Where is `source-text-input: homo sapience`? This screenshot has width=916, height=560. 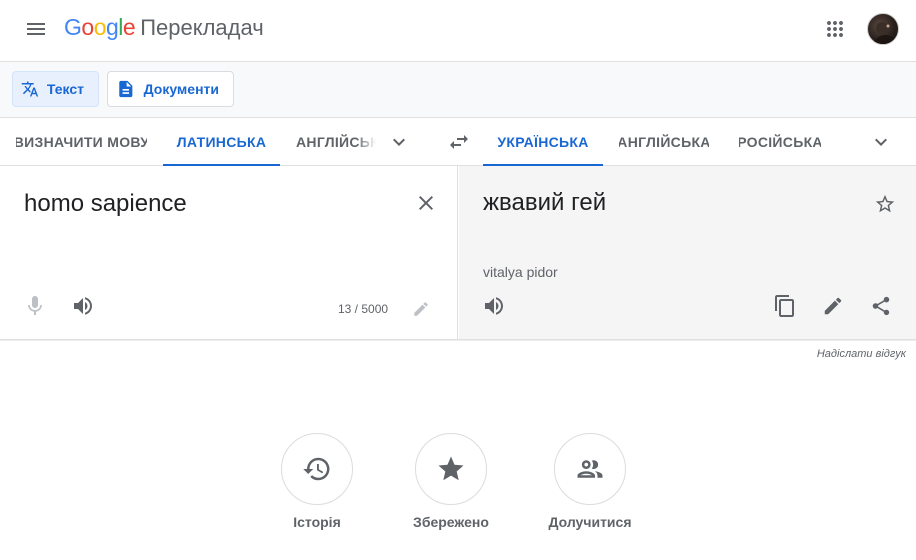 source-text-input: homo sapience is located at coordinates (105, 204).